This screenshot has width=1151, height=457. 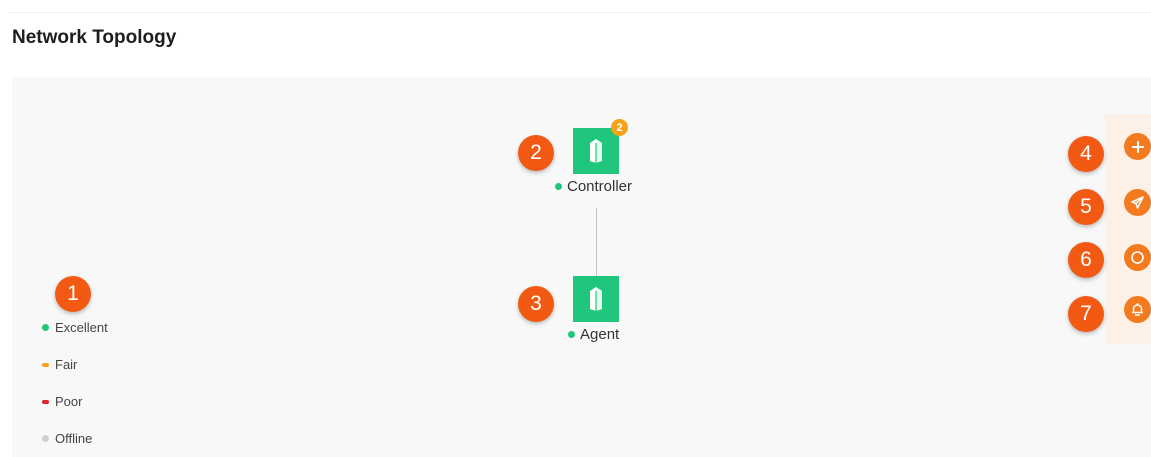 I want to click on add-device-button, so click(x=1137, y=146).